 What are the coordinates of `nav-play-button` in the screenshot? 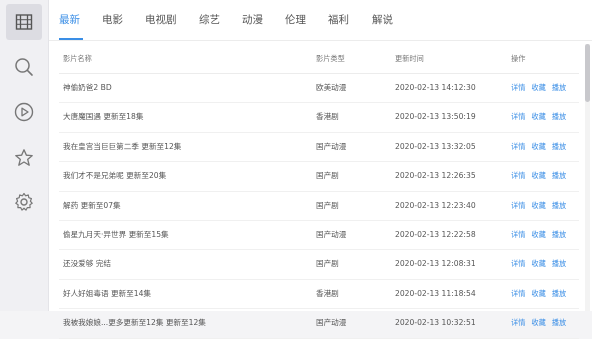 It's located at (24, 112).